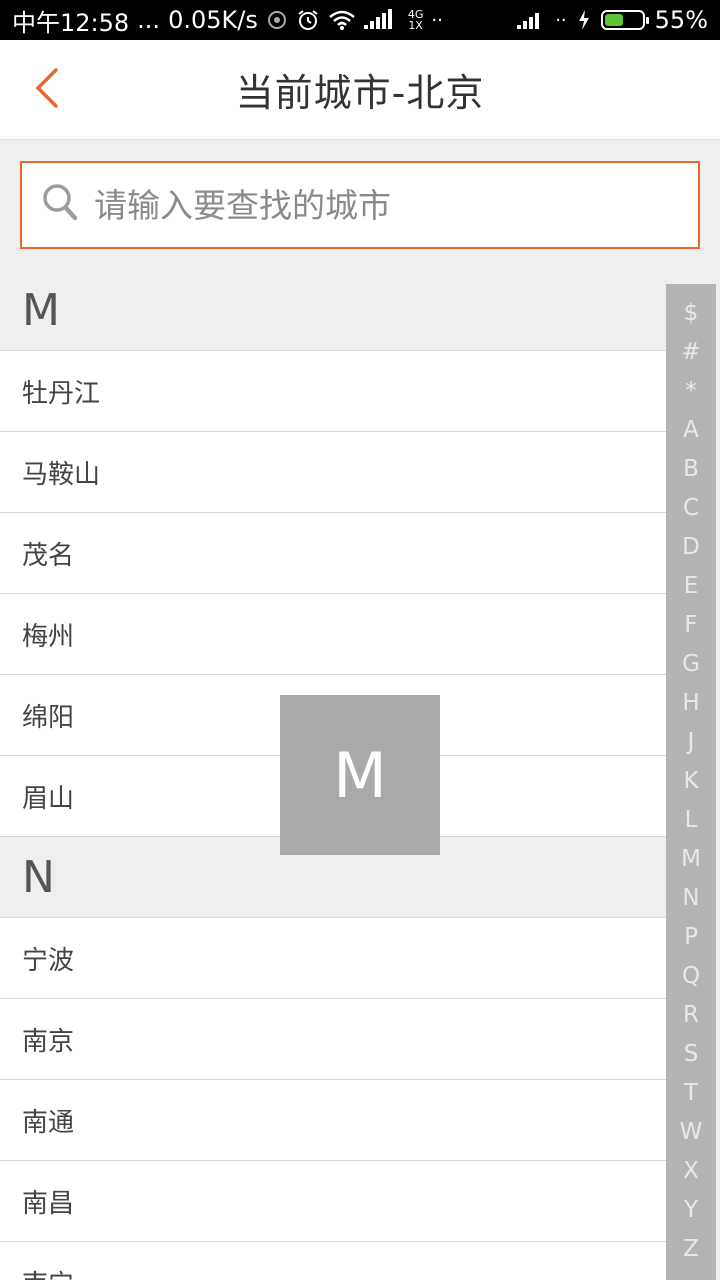 The height and width of the screenshot is (1280, 720). I want to click on battery-percent: 55%, so click(681, 20).